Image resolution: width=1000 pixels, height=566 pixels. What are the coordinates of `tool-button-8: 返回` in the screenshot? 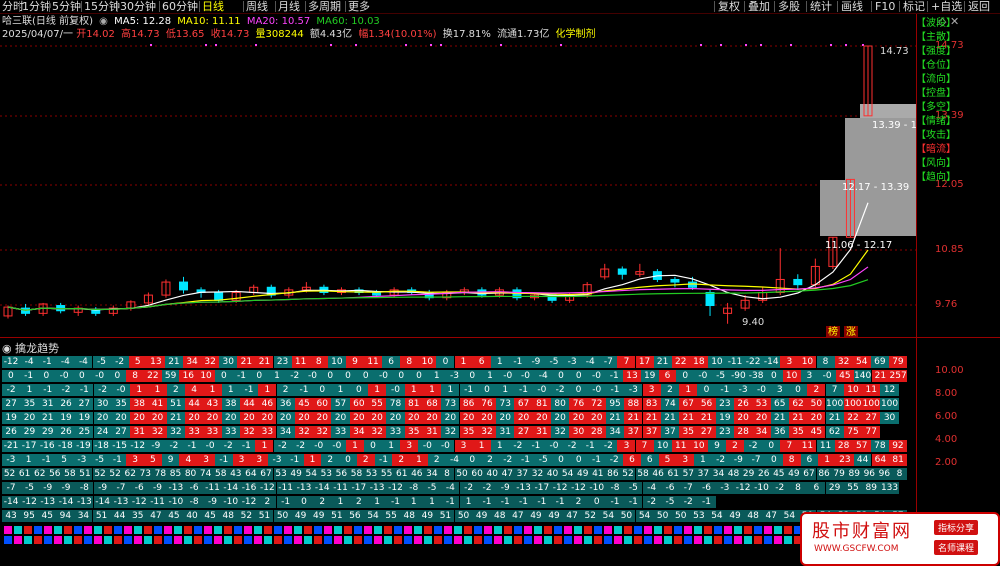 It's located at (979, 6).